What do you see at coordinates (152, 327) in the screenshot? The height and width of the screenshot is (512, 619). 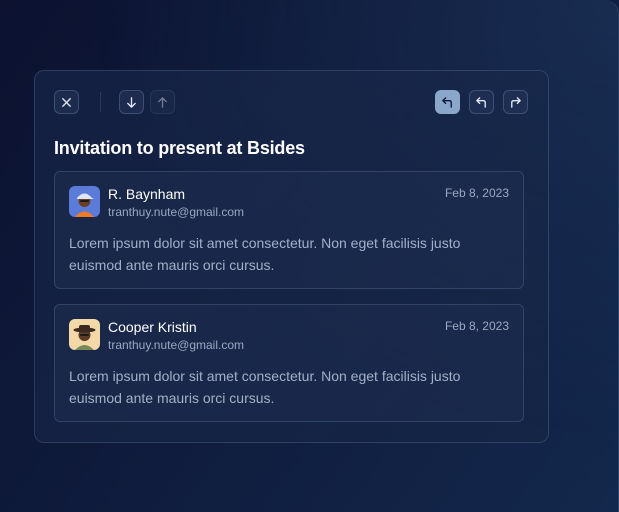 I see `sender-name: Cooper Kristin` at bounding box center [152, 327].